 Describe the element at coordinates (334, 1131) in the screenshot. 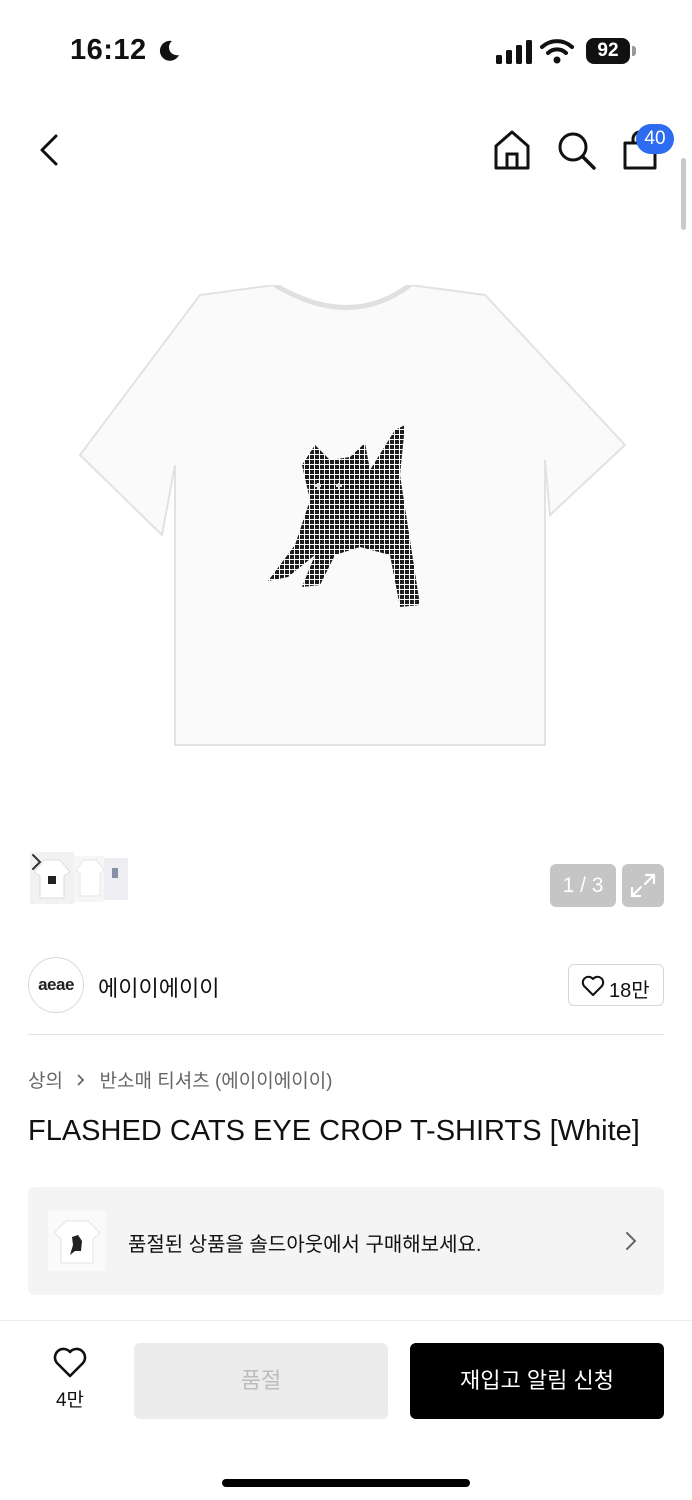

I see `product-title: FLASHED CATS EYE CROP T-SHIRTS [White]` at that location.